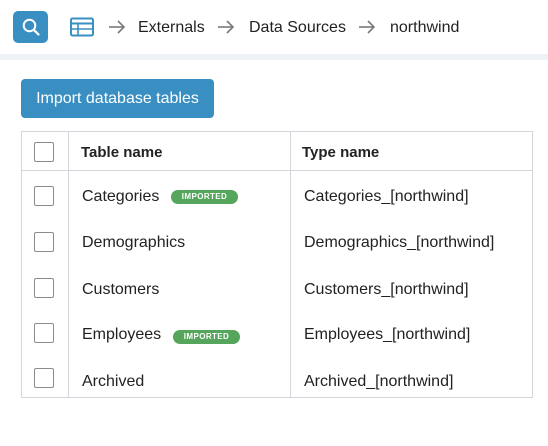 The height and width of the screenshot is (446, 548). Describe the element at coordinates (121, 289) in the screenshot. I see `table-name-cell: Customers` at that location.